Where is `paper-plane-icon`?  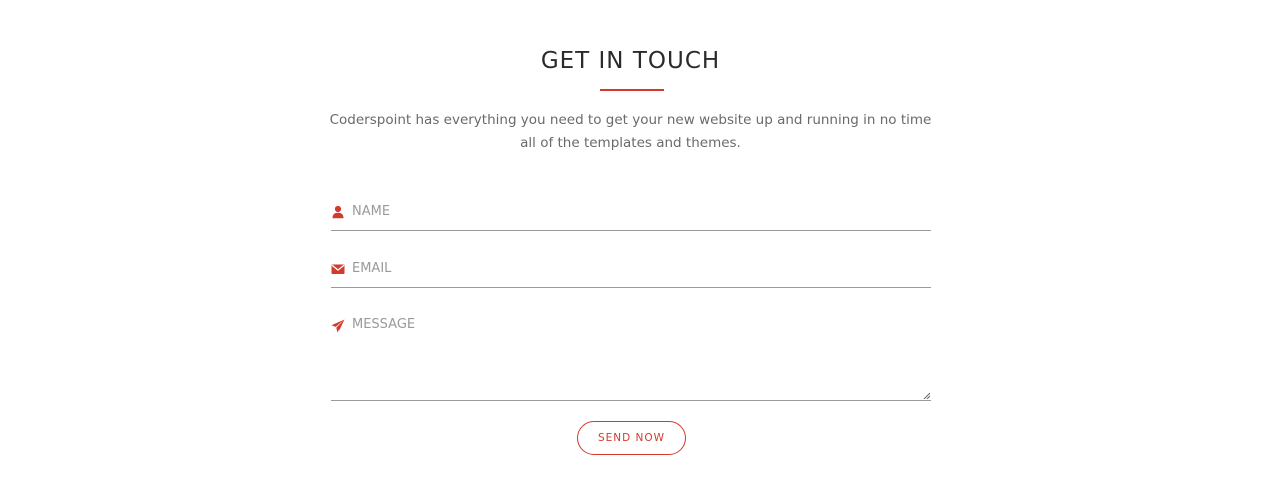 paper-plane-icon is located at coordinates (338, 326).